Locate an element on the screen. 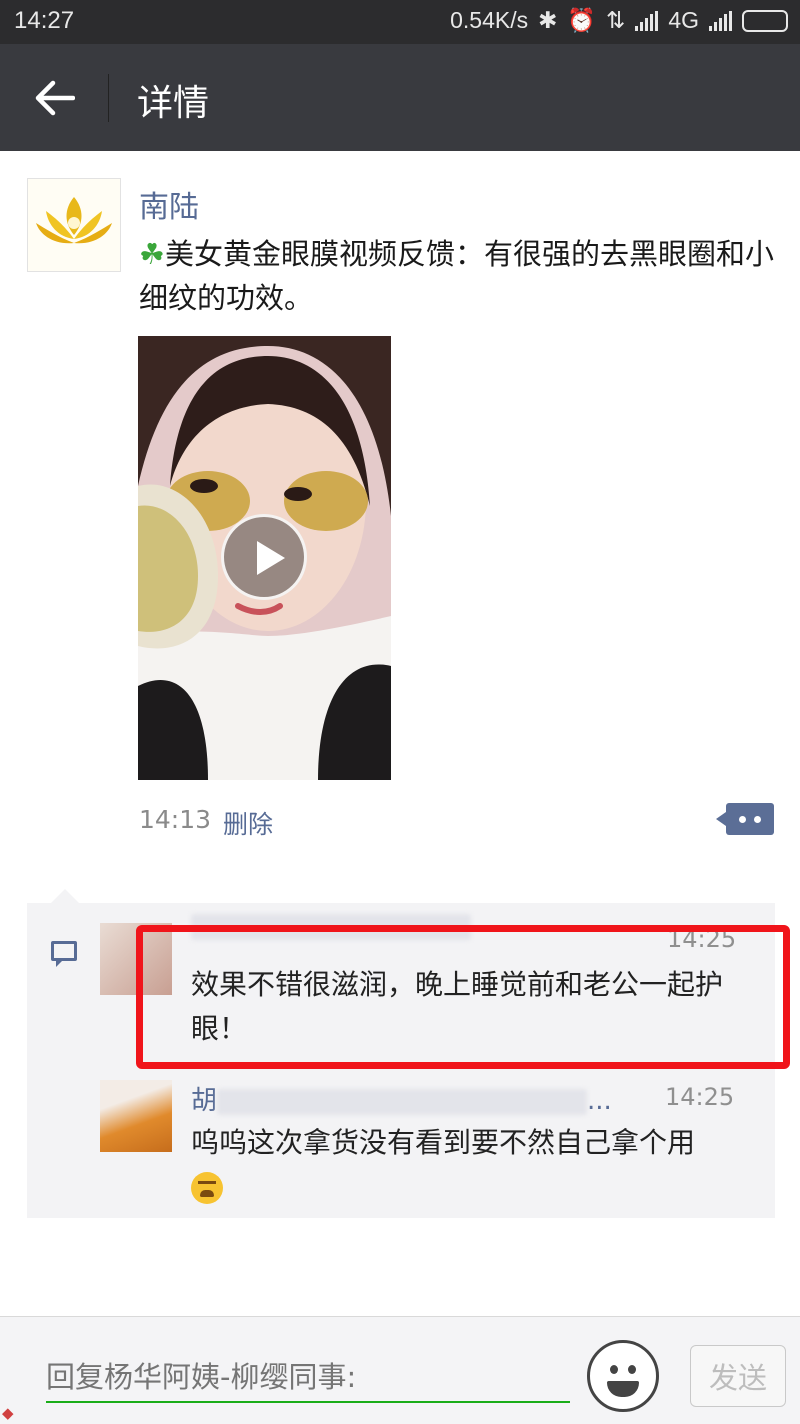 The image size is (800, 1424). app-bar-divider is located at coordinates (108, 98).